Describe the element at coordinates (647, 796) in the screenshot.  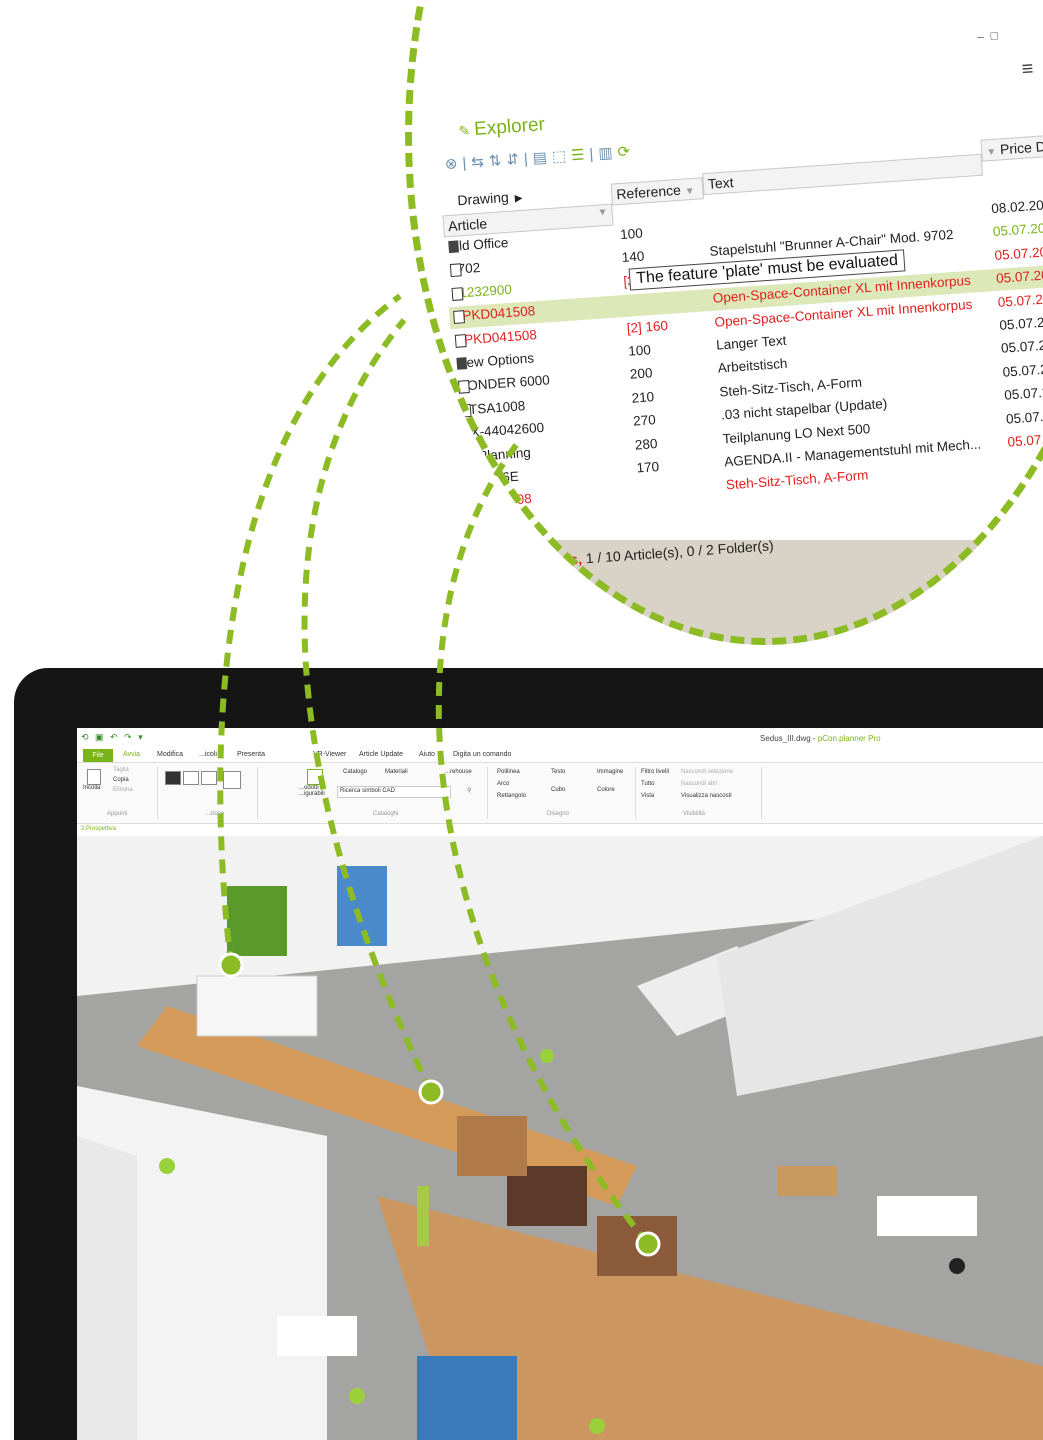
I see `view-button: Vista` at that location.